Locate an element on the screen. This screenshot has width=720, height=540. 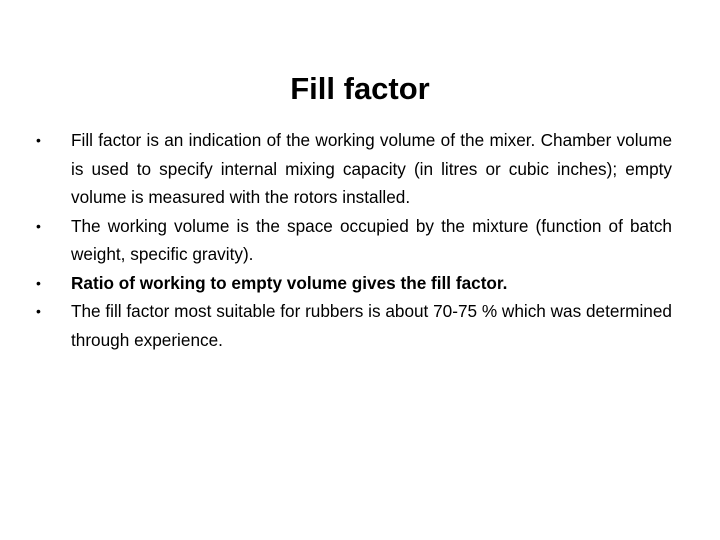
slide-title: Fill factor is located at coordinates (360, 88).